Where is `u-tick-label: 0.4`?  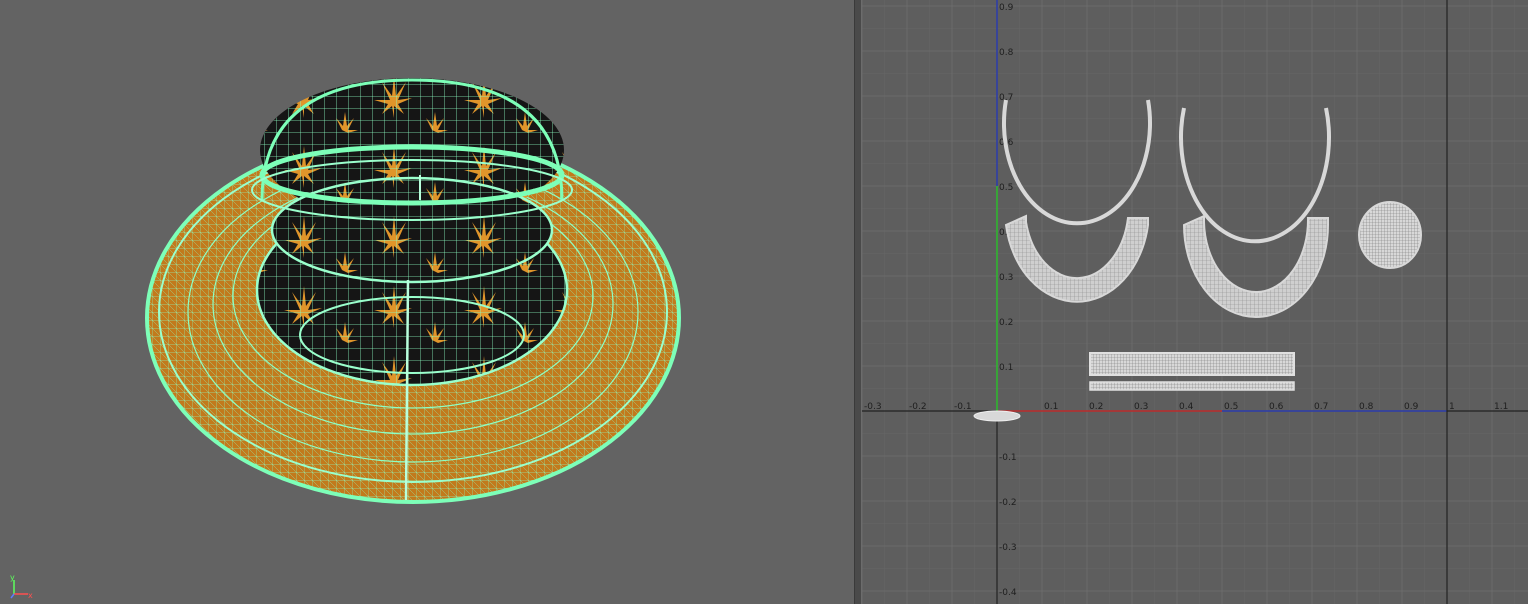
u-tick-label: 0.4 is located at coordinates (1186, 407).